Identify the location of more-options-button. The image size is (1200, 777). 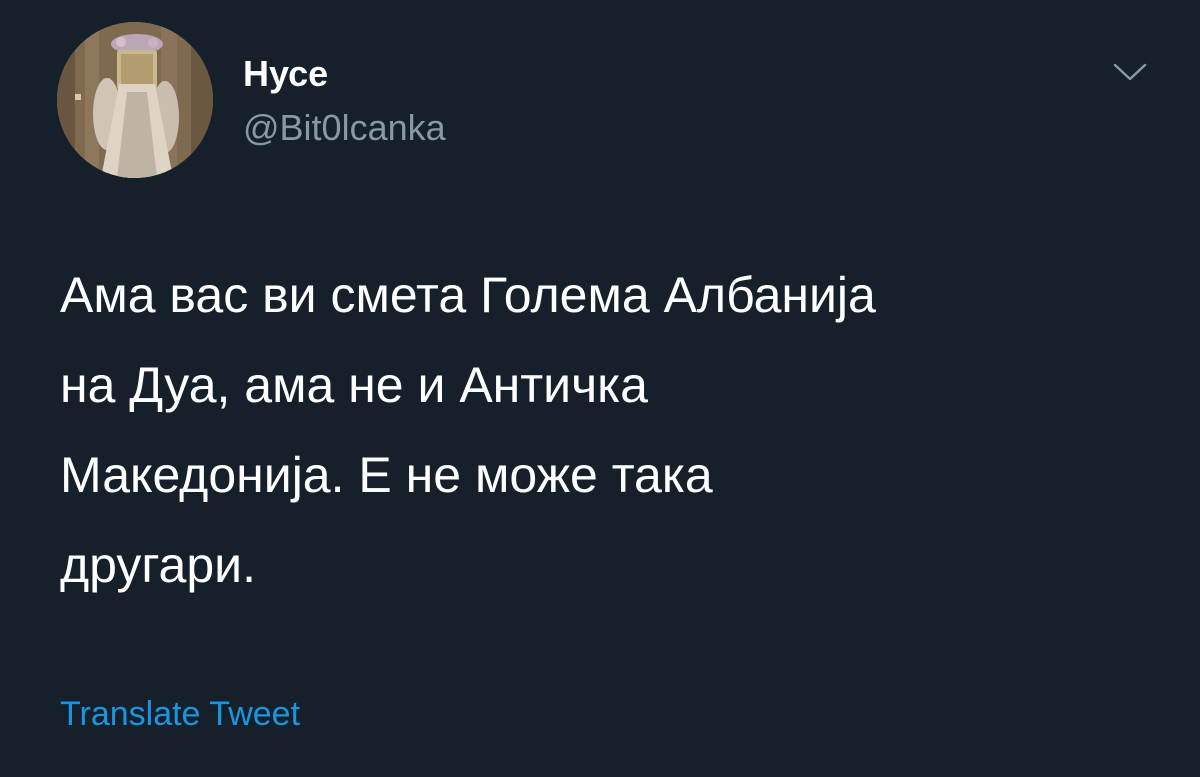
(1130, 72).